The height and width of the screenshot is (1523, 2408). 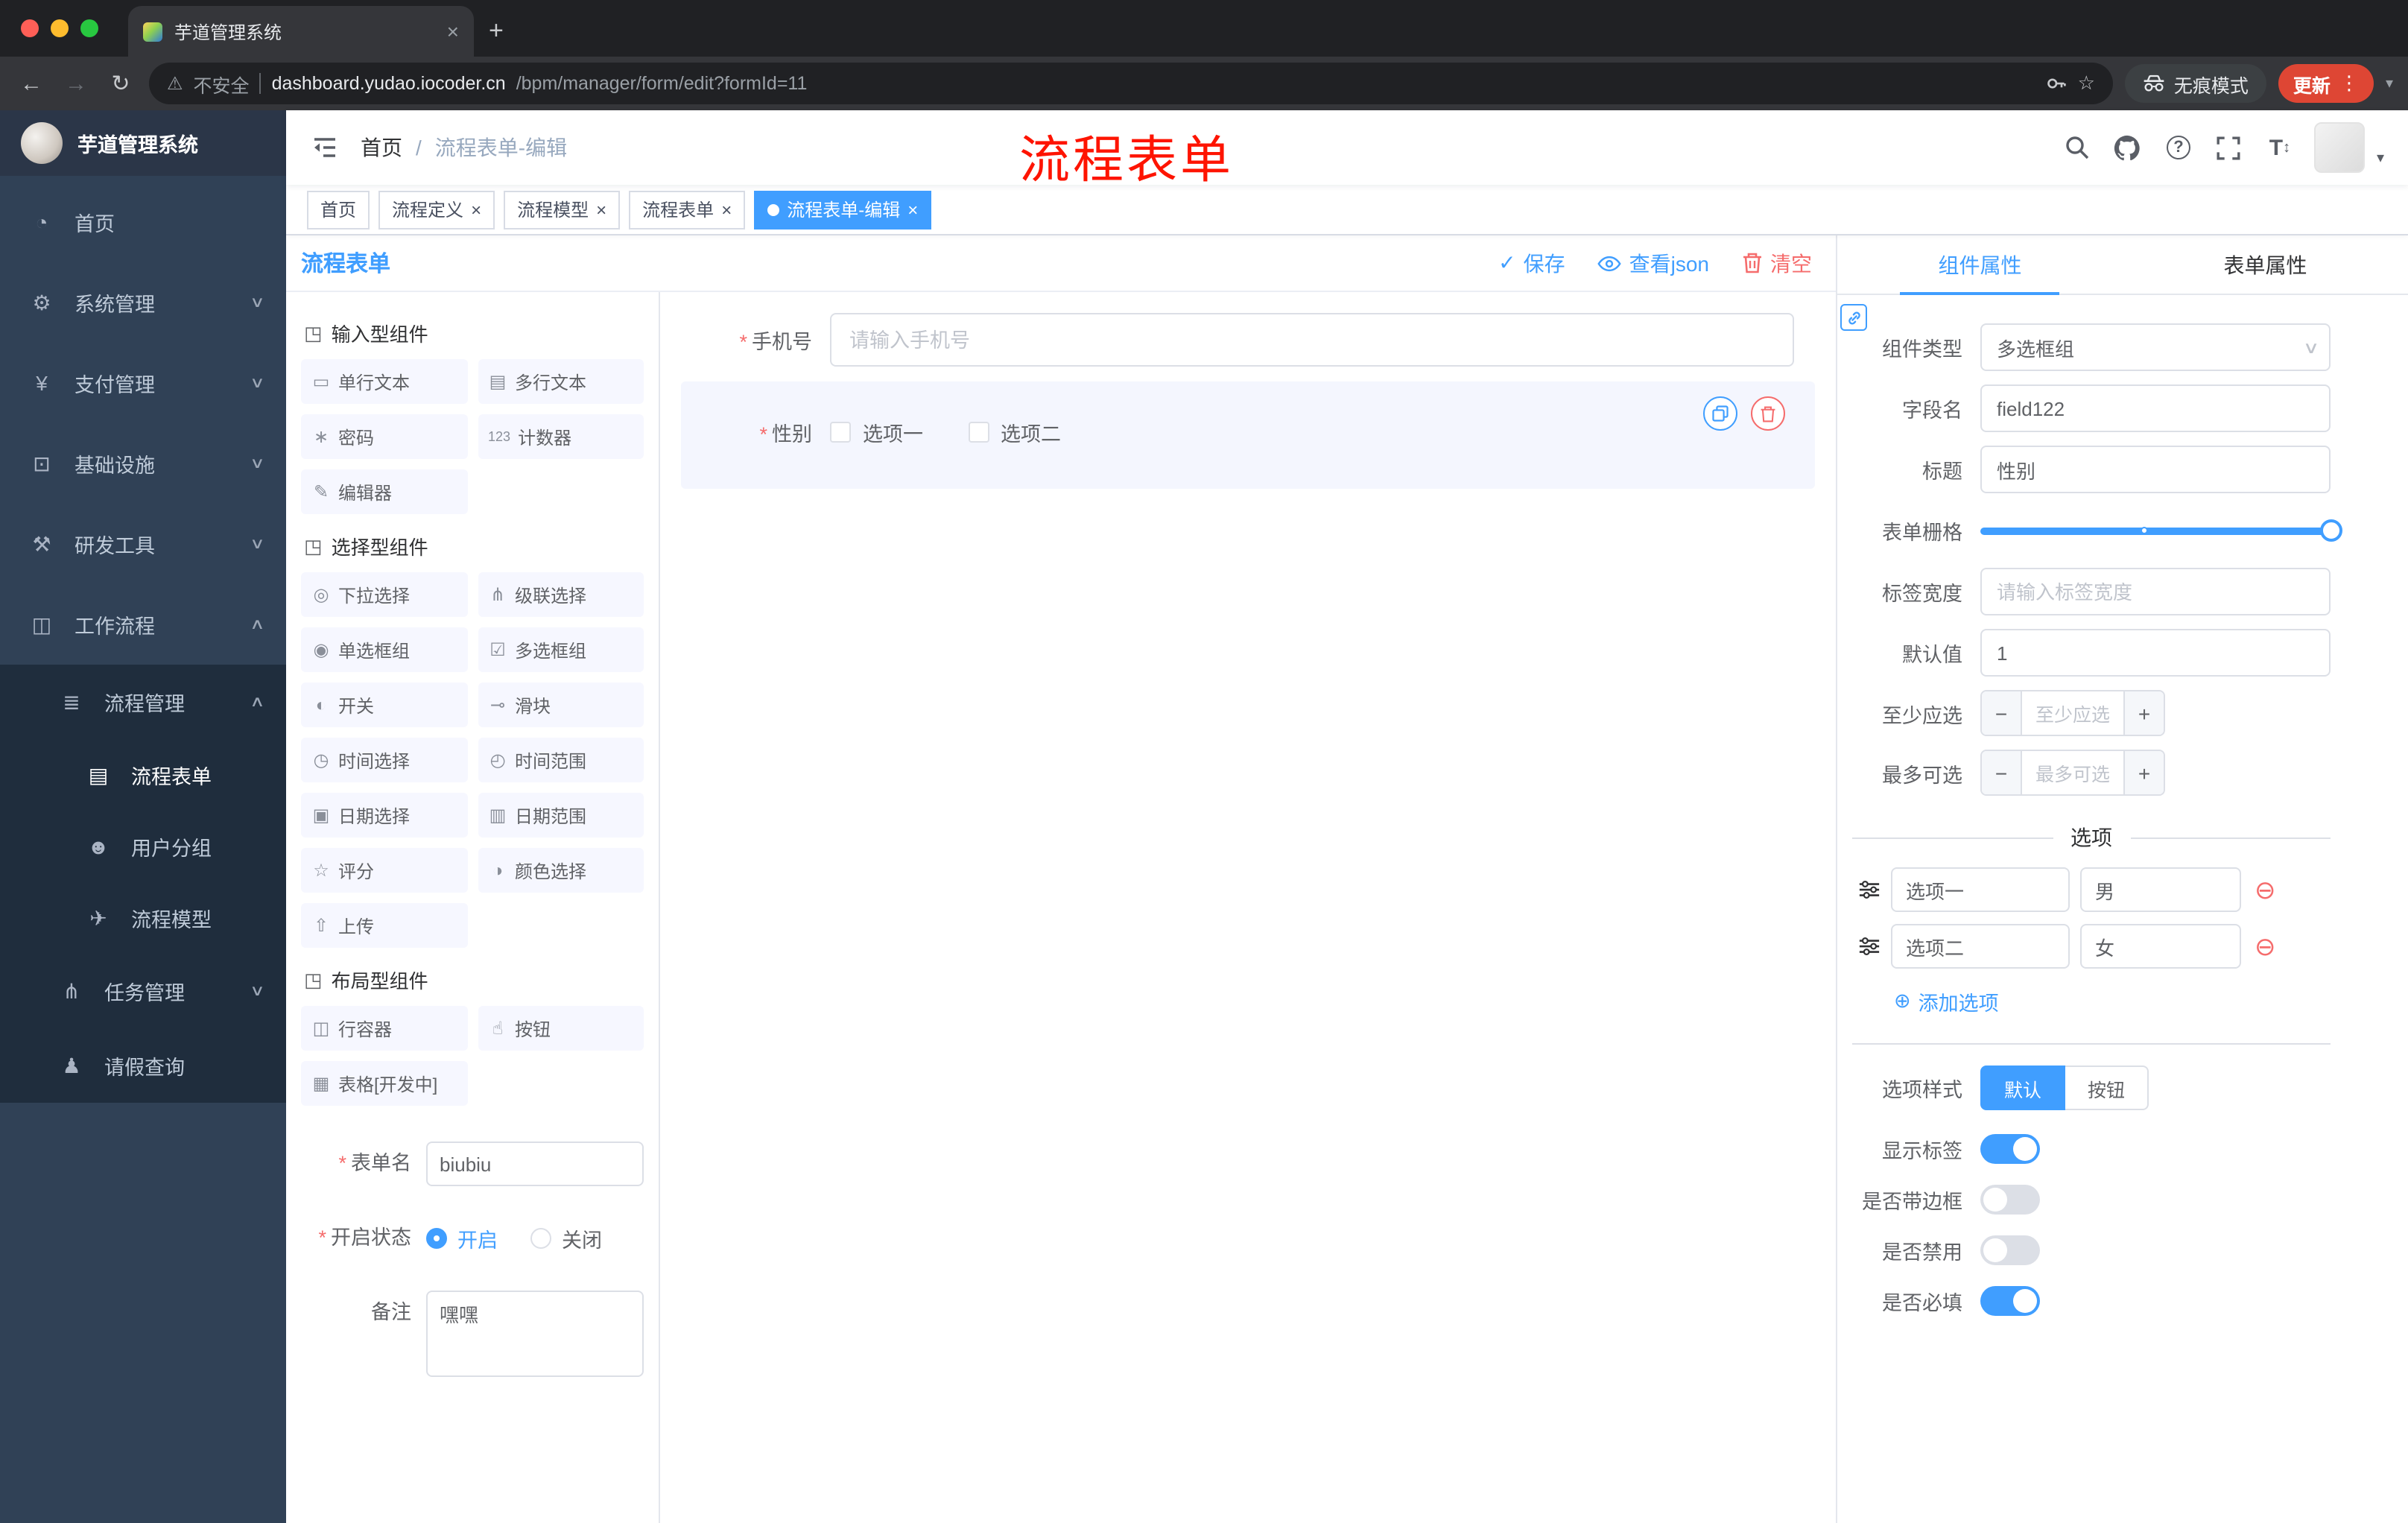 What do you see at coordinates (2107, 1088) in the screenshot?
I see `style-button-button: 按钮` at bounding box center [2107, 1088].